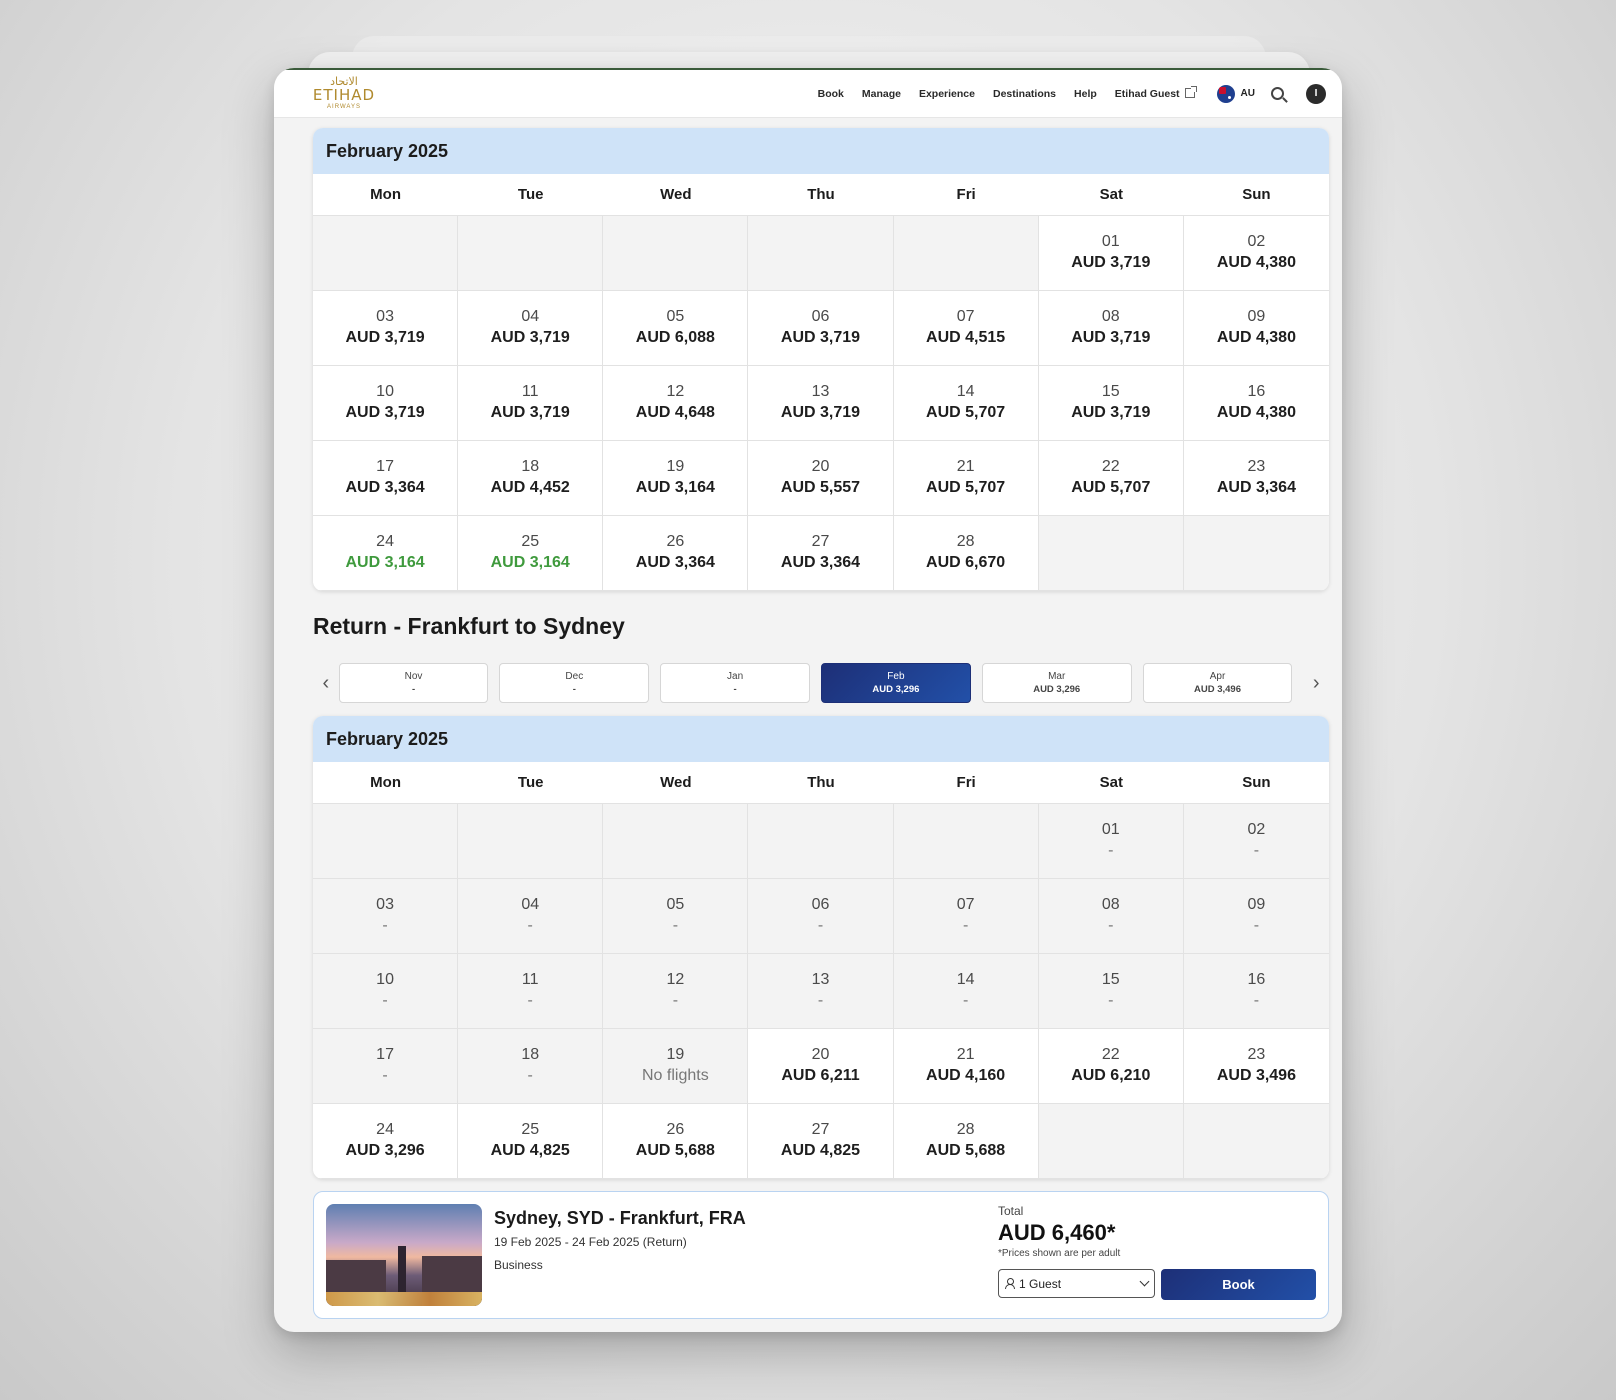 Image resolution: width=1616 pixels, height=1400 pixels. I want to click on calendar-day-cell: 12 AUD 4,648, so click(676, 403).